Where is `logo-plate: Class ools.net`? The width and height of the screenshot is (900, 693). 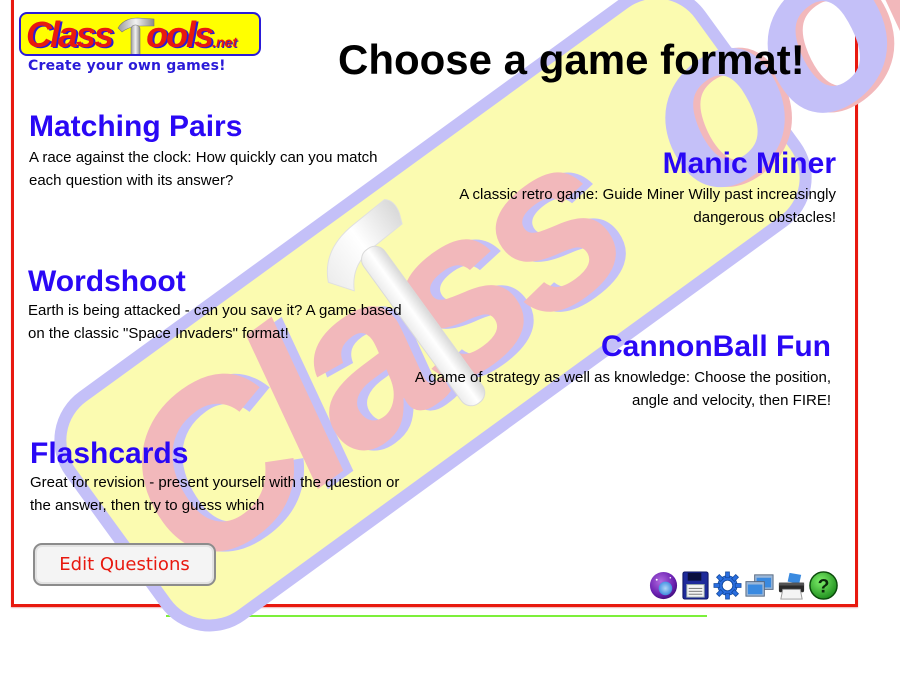 logo-plate: Class ools.net is located at coordinates (140, 34).